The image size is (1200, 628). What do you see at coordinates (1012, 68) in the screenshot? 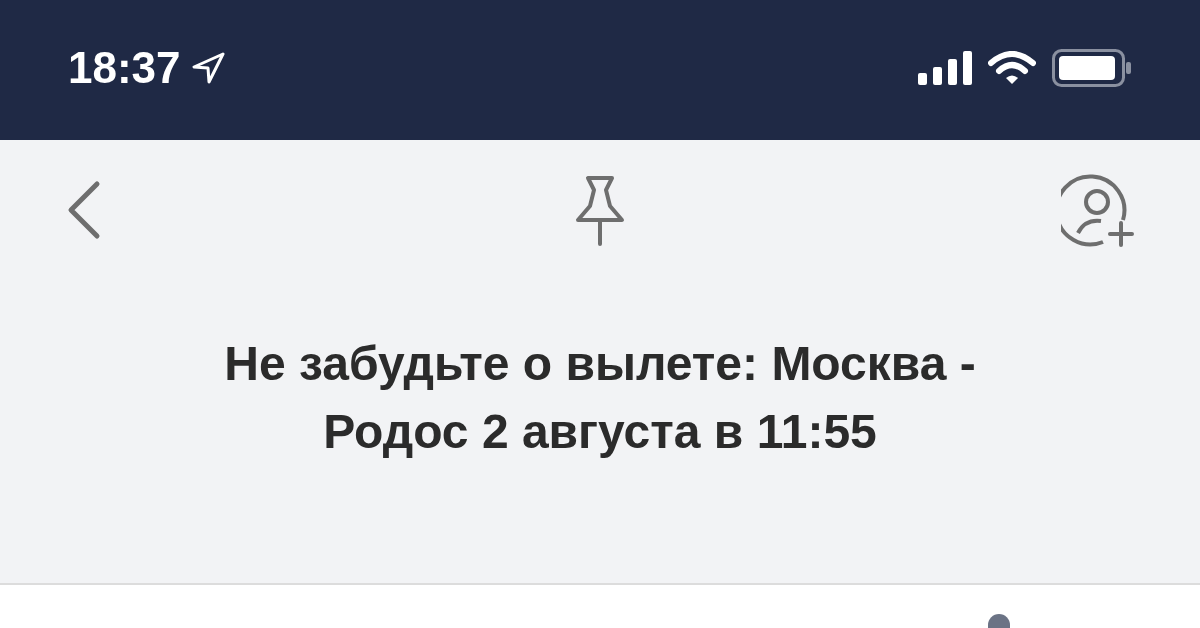
I see `wifi-icon` at bounding box center [1012, 68].